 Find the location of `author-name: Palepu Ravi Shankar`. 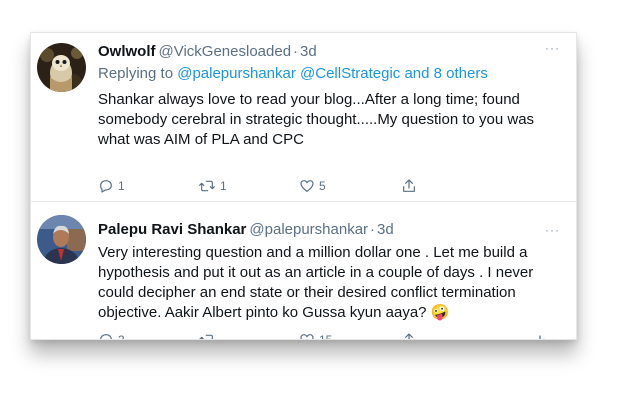

author-name: Palepu Ravi Shankar is located at coordinates (172, 229).